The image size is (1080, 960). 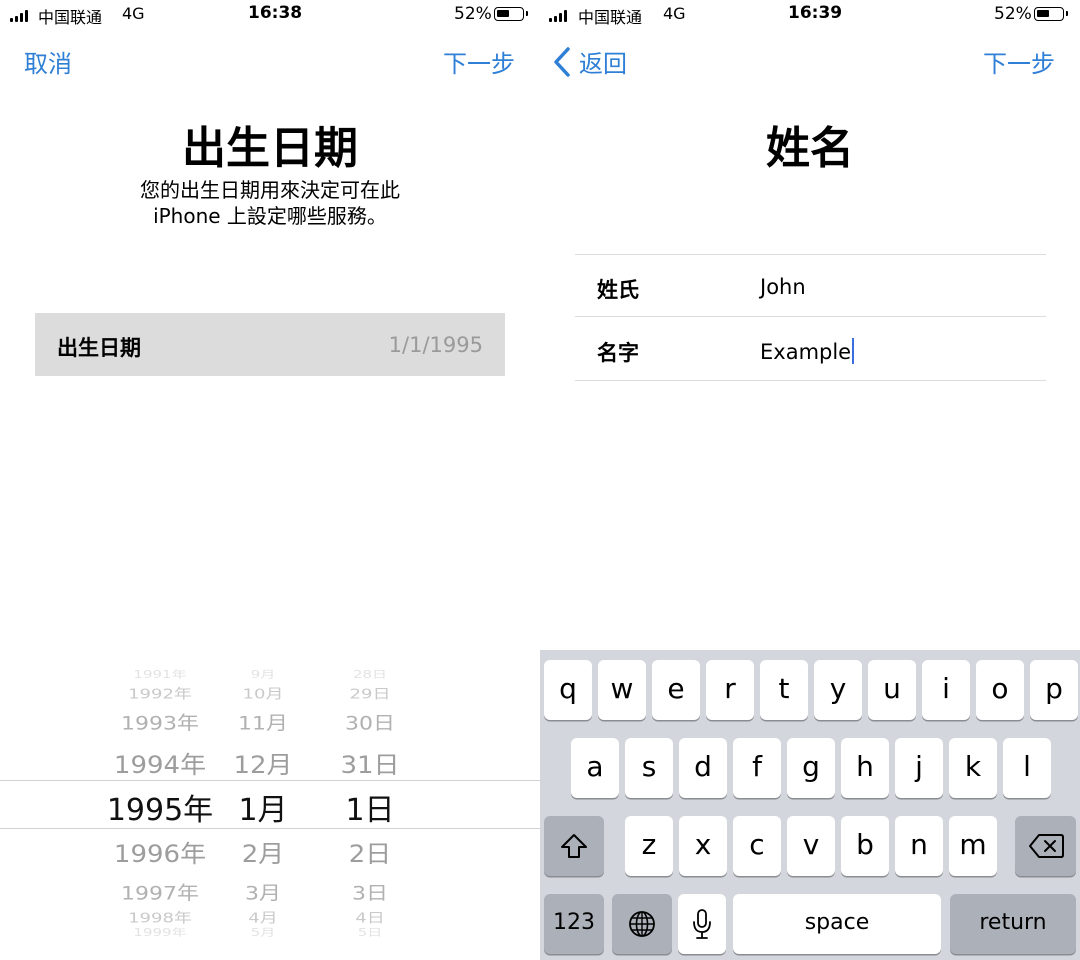 I want to click on key-k-label: k, so click(x=973, y=766).